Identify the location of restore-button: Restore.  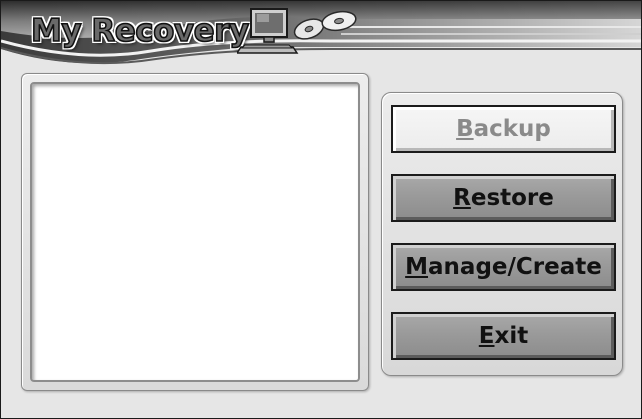
(503, 198).